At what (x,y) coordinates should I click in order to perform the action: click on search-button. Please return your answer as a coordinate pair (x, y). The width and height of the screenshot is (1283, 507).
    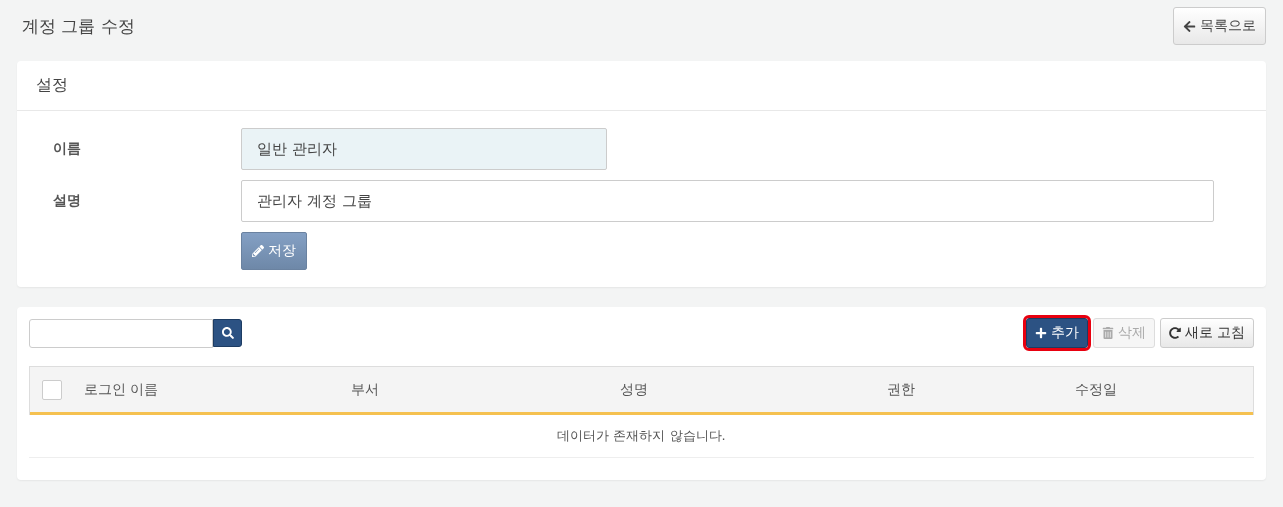
    Looking at the image, I should click on (227, 332).